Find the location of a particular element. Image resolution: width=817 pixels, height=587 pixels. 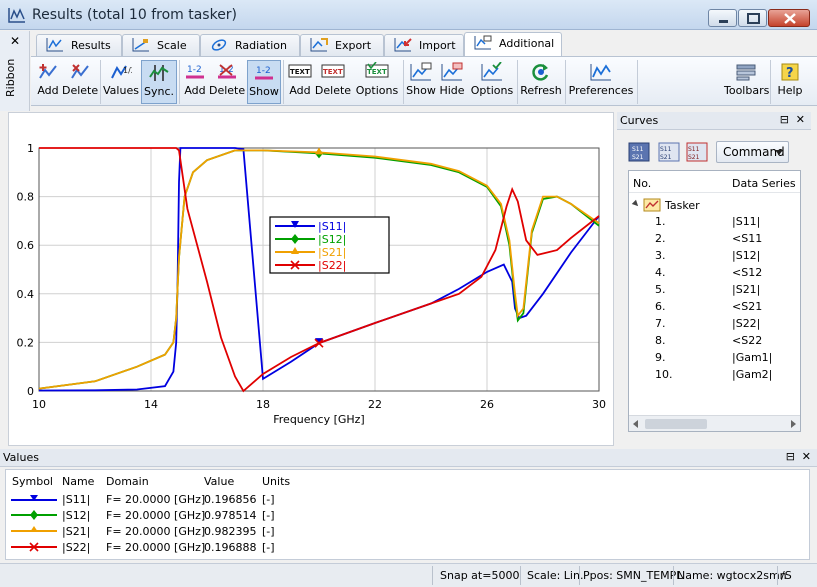

tree-row: 6. <S21 is located at coordinates (714, 306).